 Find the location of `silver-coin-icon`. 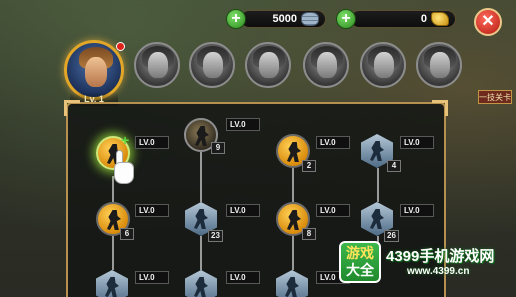

silver-coin-icon is located at coordinates (310, 19).